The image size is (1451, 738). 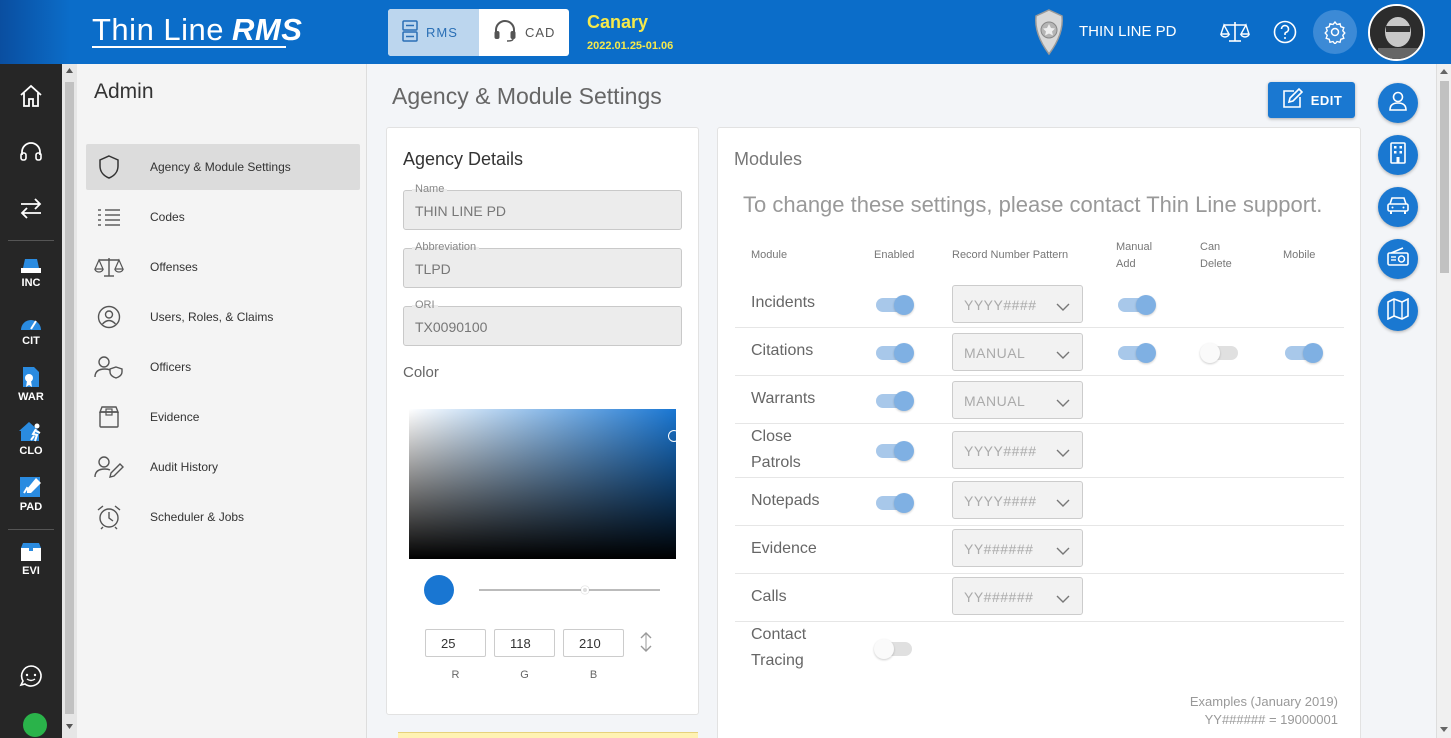 What do you see at coordinates (785, 500) in the screenshot?
I see `module-name-notepads: Notepads` at bounding box center [785, 500].